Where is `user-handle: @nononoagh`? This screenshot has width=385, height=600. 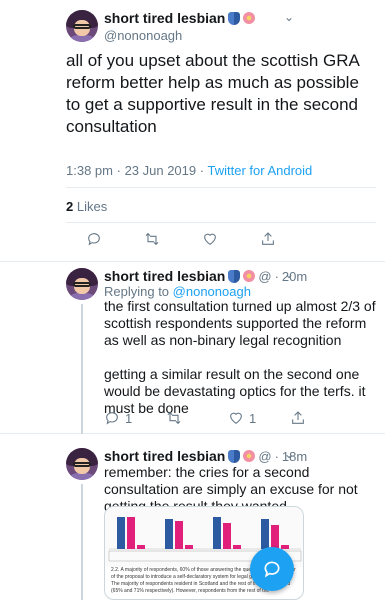 user-handle: @nononoagh is located at coordinates (143, 35).